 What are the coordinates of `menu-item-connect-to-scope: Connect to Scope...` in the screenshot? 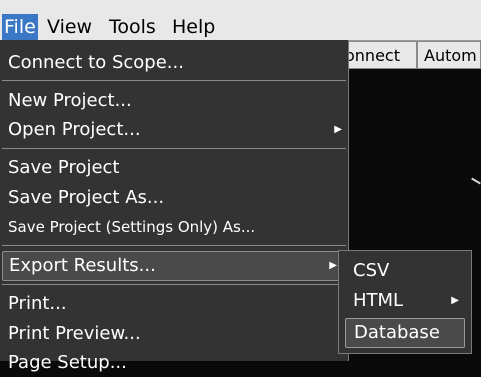 It's located at (178, 63).